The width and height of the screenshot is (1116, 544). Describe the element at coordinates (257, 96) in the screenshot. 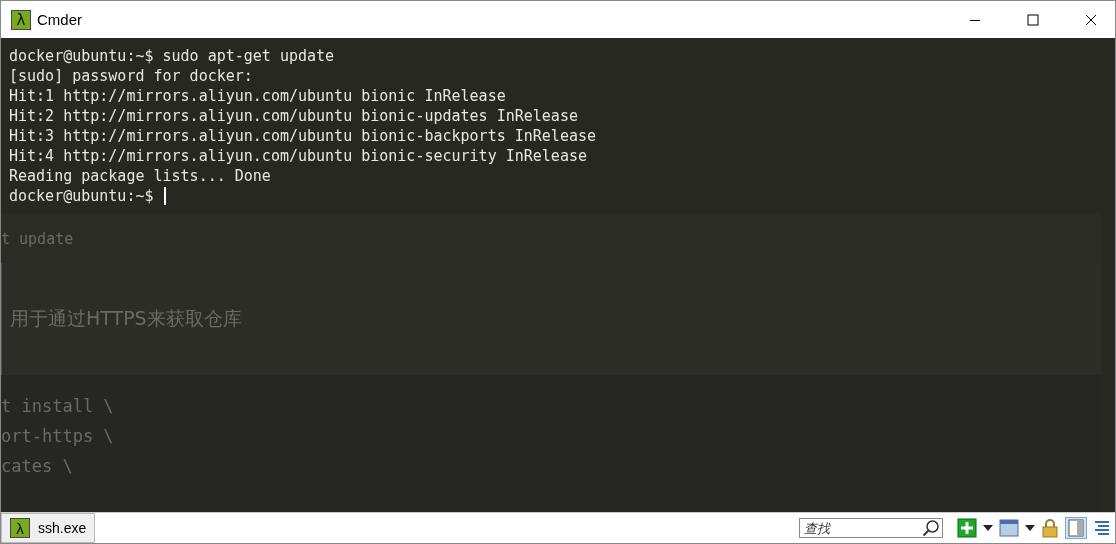

I see `terminal-line: Hit:1 http://mirrors.aliyun.com/ubuntu bionic InRelease` at that location.